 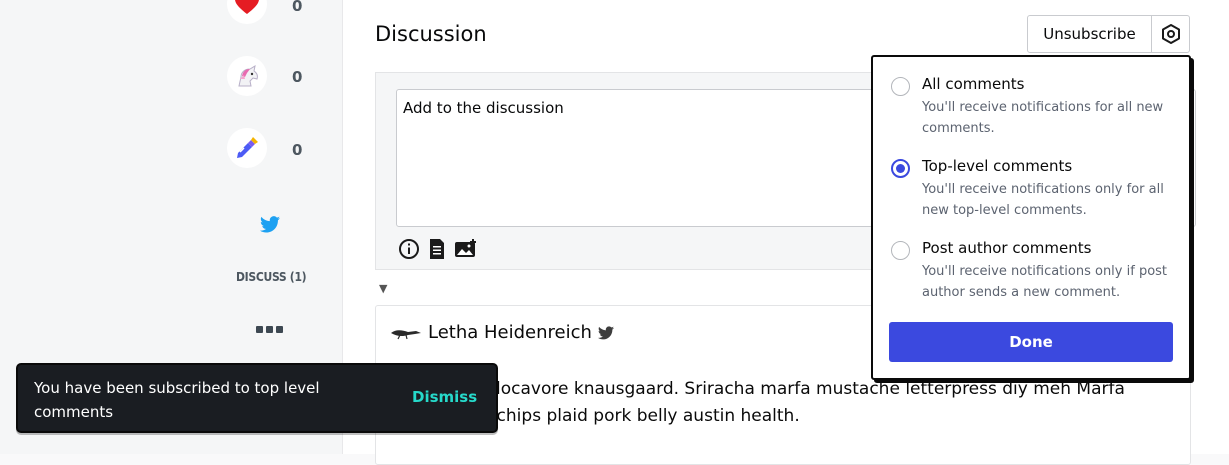 I want to click on all-comments-radio, so click(x=900, y=86).